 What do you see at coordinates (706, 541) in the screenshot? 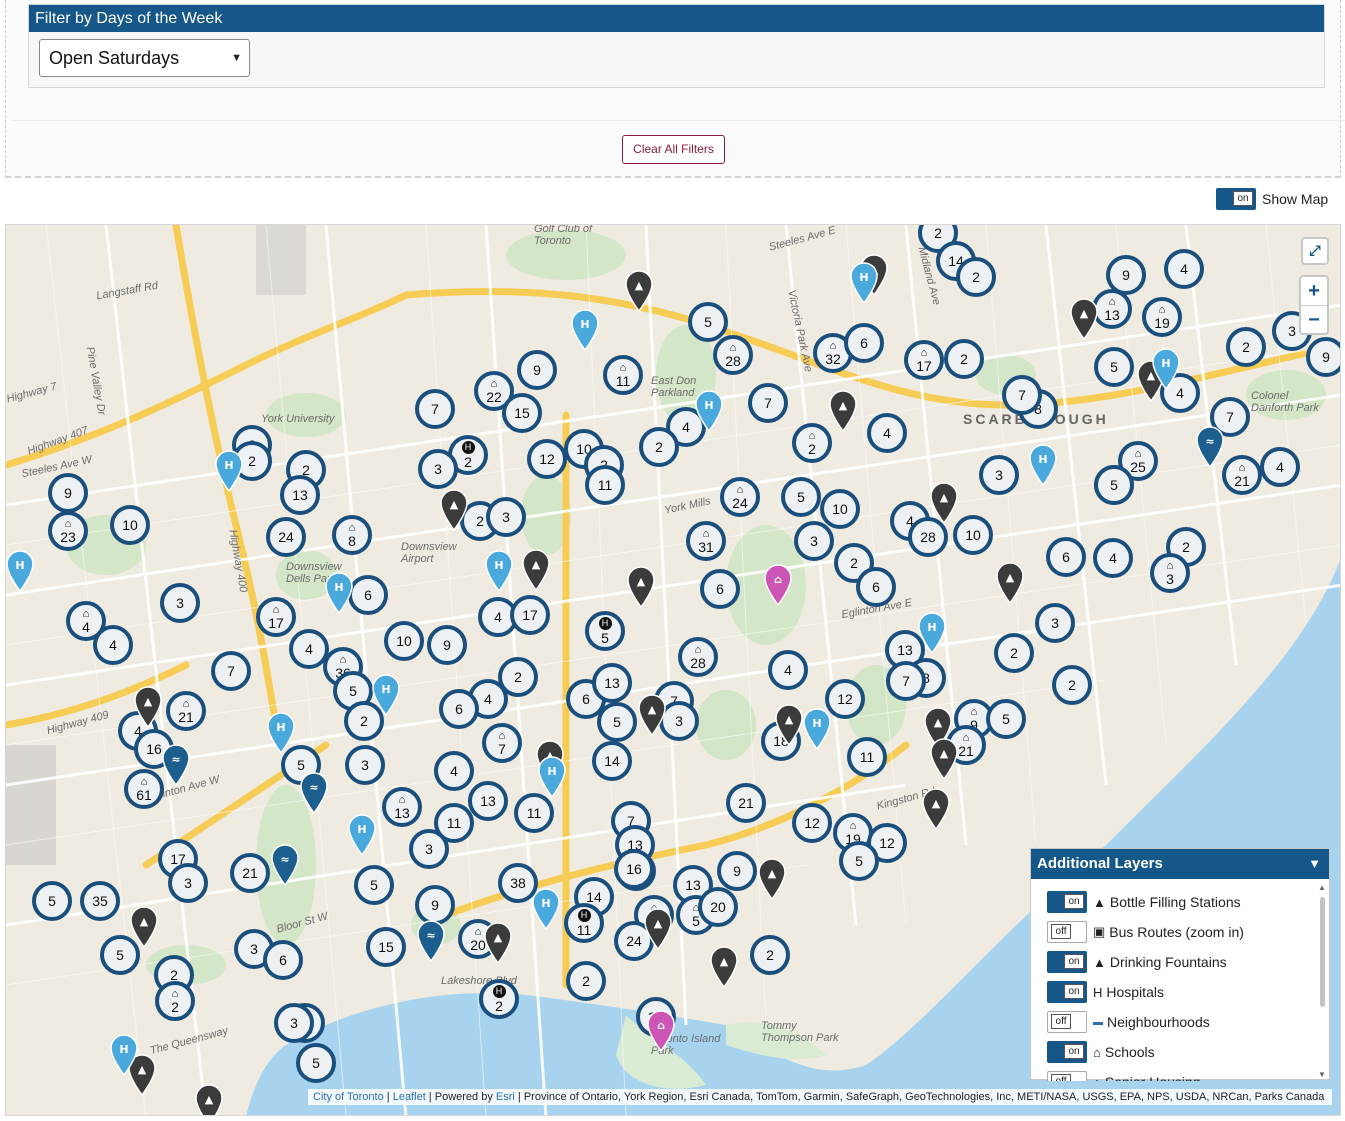
I see `map-cluster-marker: ⌂ 31` at bounding box center [706, 541].